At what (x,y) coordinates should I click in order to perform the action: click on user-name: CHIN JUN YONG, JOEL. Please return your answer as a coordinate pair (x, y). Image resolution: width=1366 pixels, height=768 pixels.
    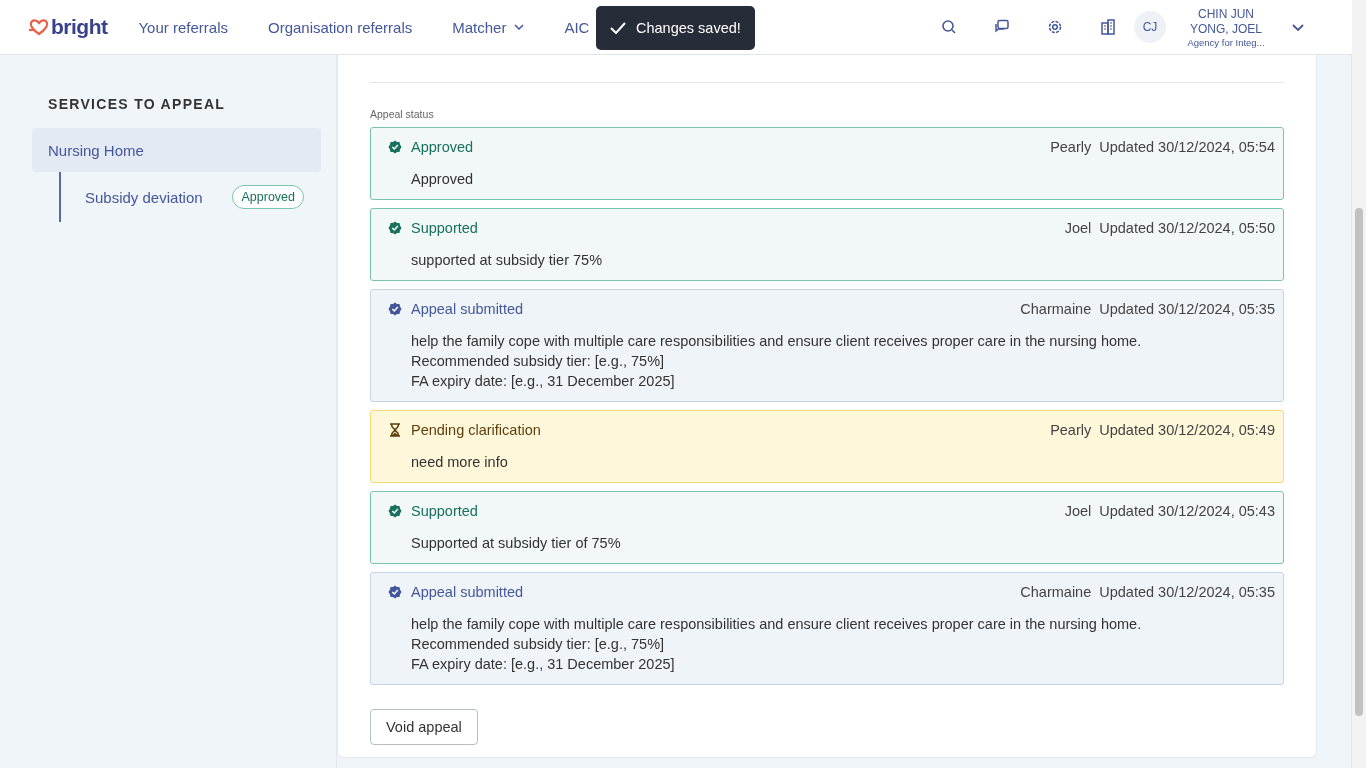
    Looking at the image, I should click on (1226, 21).